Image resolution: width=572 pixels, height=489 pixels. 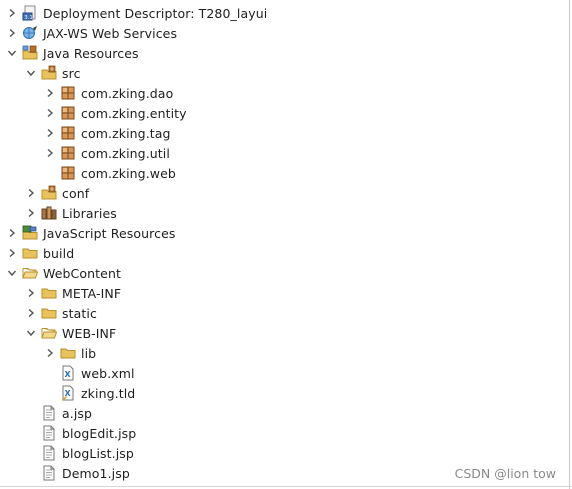 What do you see at coordinates (286, 413) in the screenshot?
I see `tree-item-a-jsp: a.jsp` at bounding box center [286, 413].